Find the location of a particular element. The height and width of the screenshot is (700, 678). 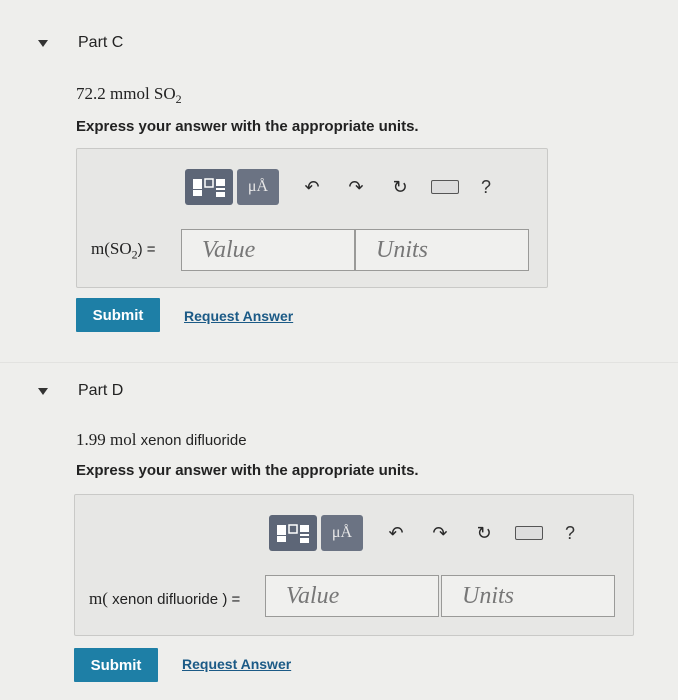

part-d-request-answer-link: Request Answer is located at coordinates (236, 664).